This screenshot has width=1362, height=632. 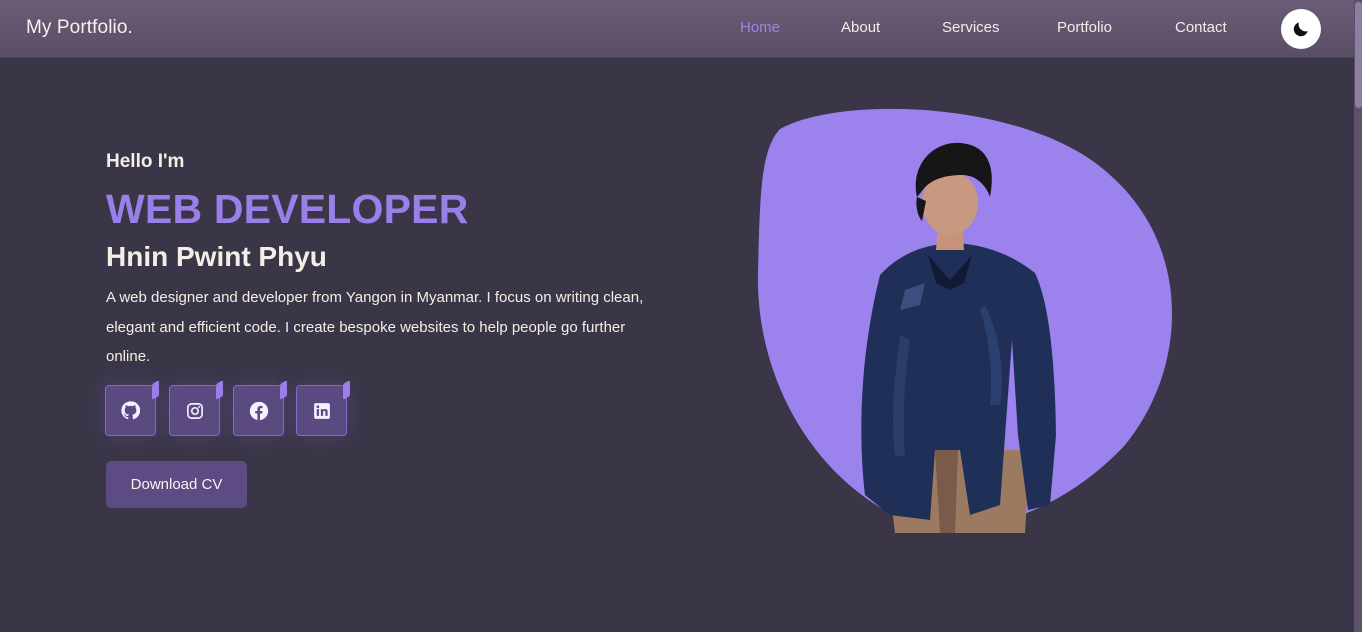 I want to click on scrollbar-thumb, so click(x=1358, y=55).